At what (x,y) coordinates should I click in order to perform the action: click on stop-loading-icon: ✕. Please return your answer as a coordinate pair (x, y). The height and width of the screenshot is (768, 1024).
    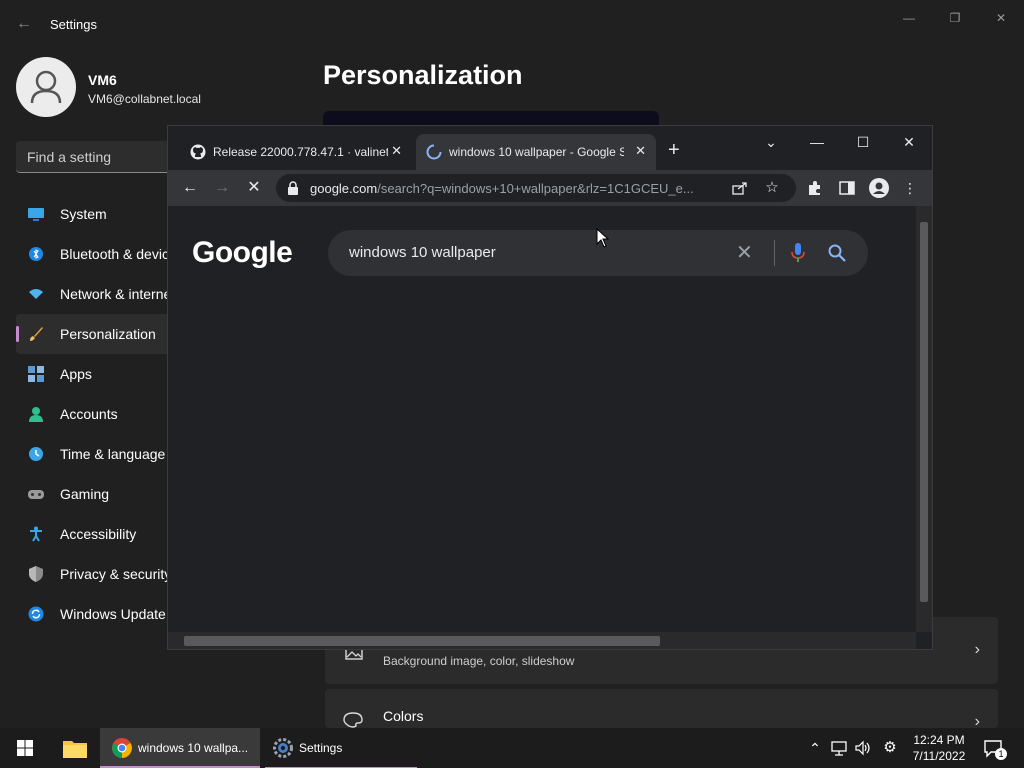
    Looking at the image, I should click on (254, 188).